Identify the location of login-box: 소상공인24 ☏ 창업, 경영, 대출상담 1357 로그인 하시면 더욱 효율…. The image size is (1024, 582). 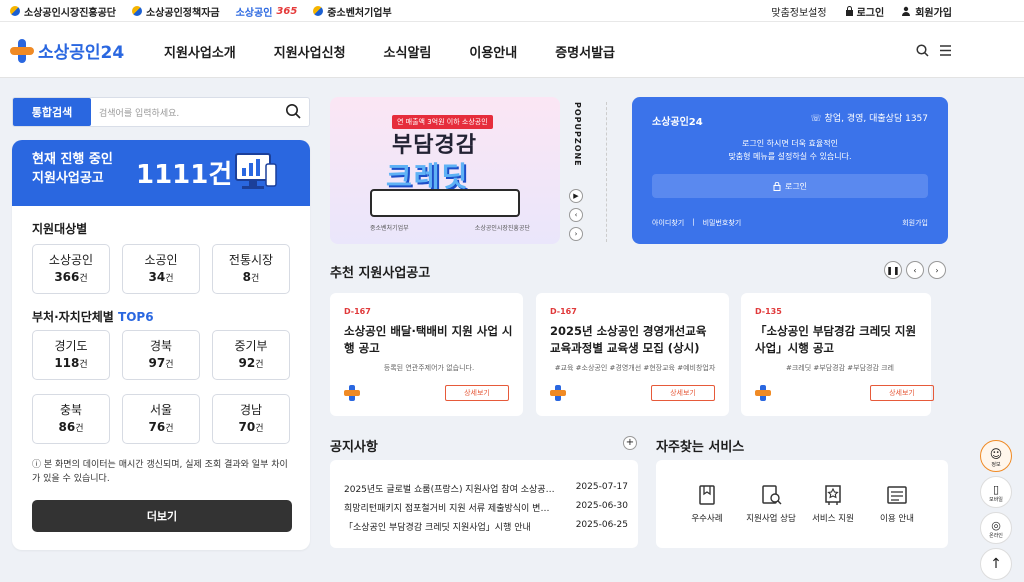
(790, 170).